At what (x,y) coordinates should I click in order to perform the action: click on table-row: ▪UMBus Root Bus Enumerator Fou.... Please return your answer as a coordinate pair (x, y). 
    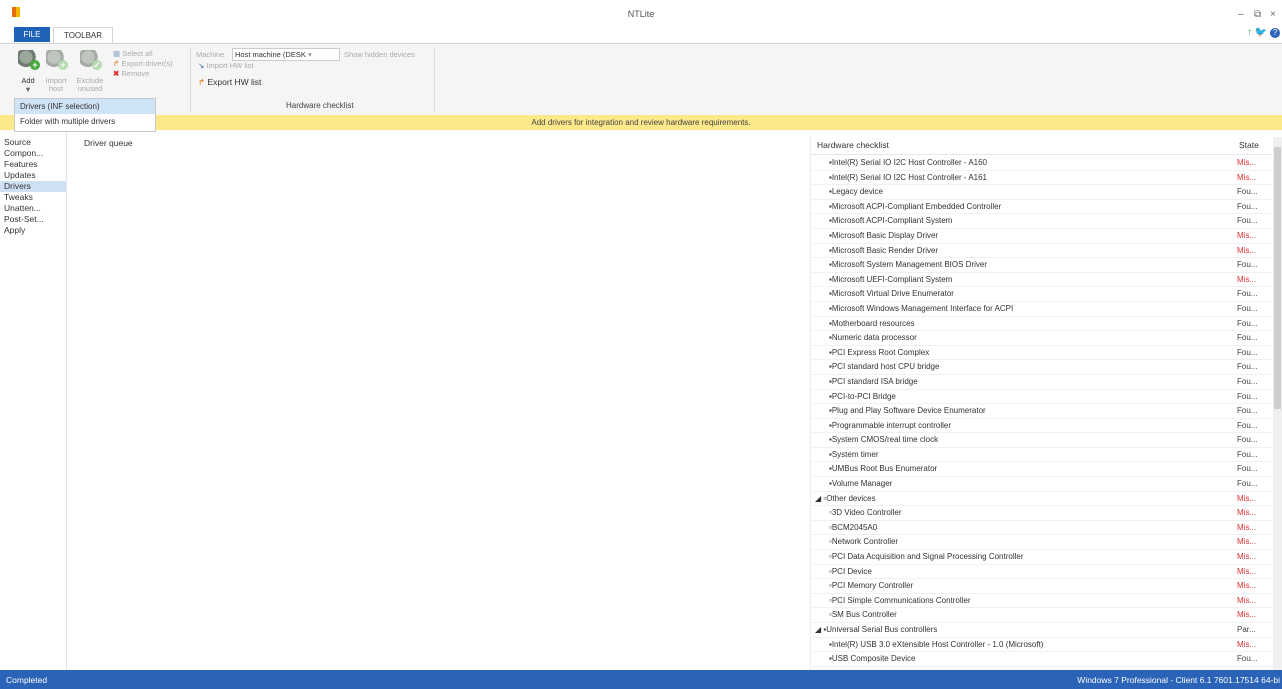
    Looking at the image, I should click on (1042, 470).